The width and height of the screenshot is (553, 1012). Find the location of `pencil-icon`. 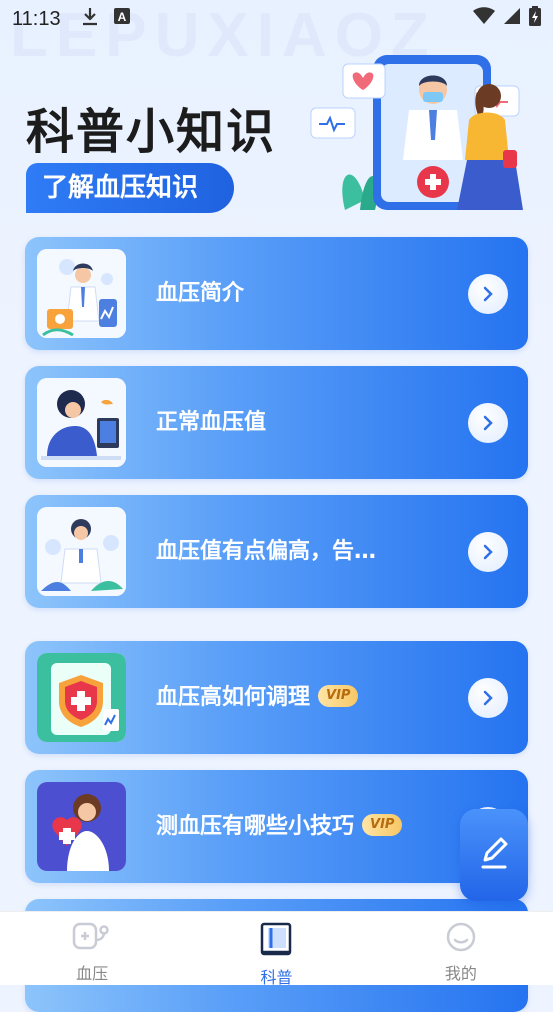

pencil-icon is located at coordinates (494, 855).